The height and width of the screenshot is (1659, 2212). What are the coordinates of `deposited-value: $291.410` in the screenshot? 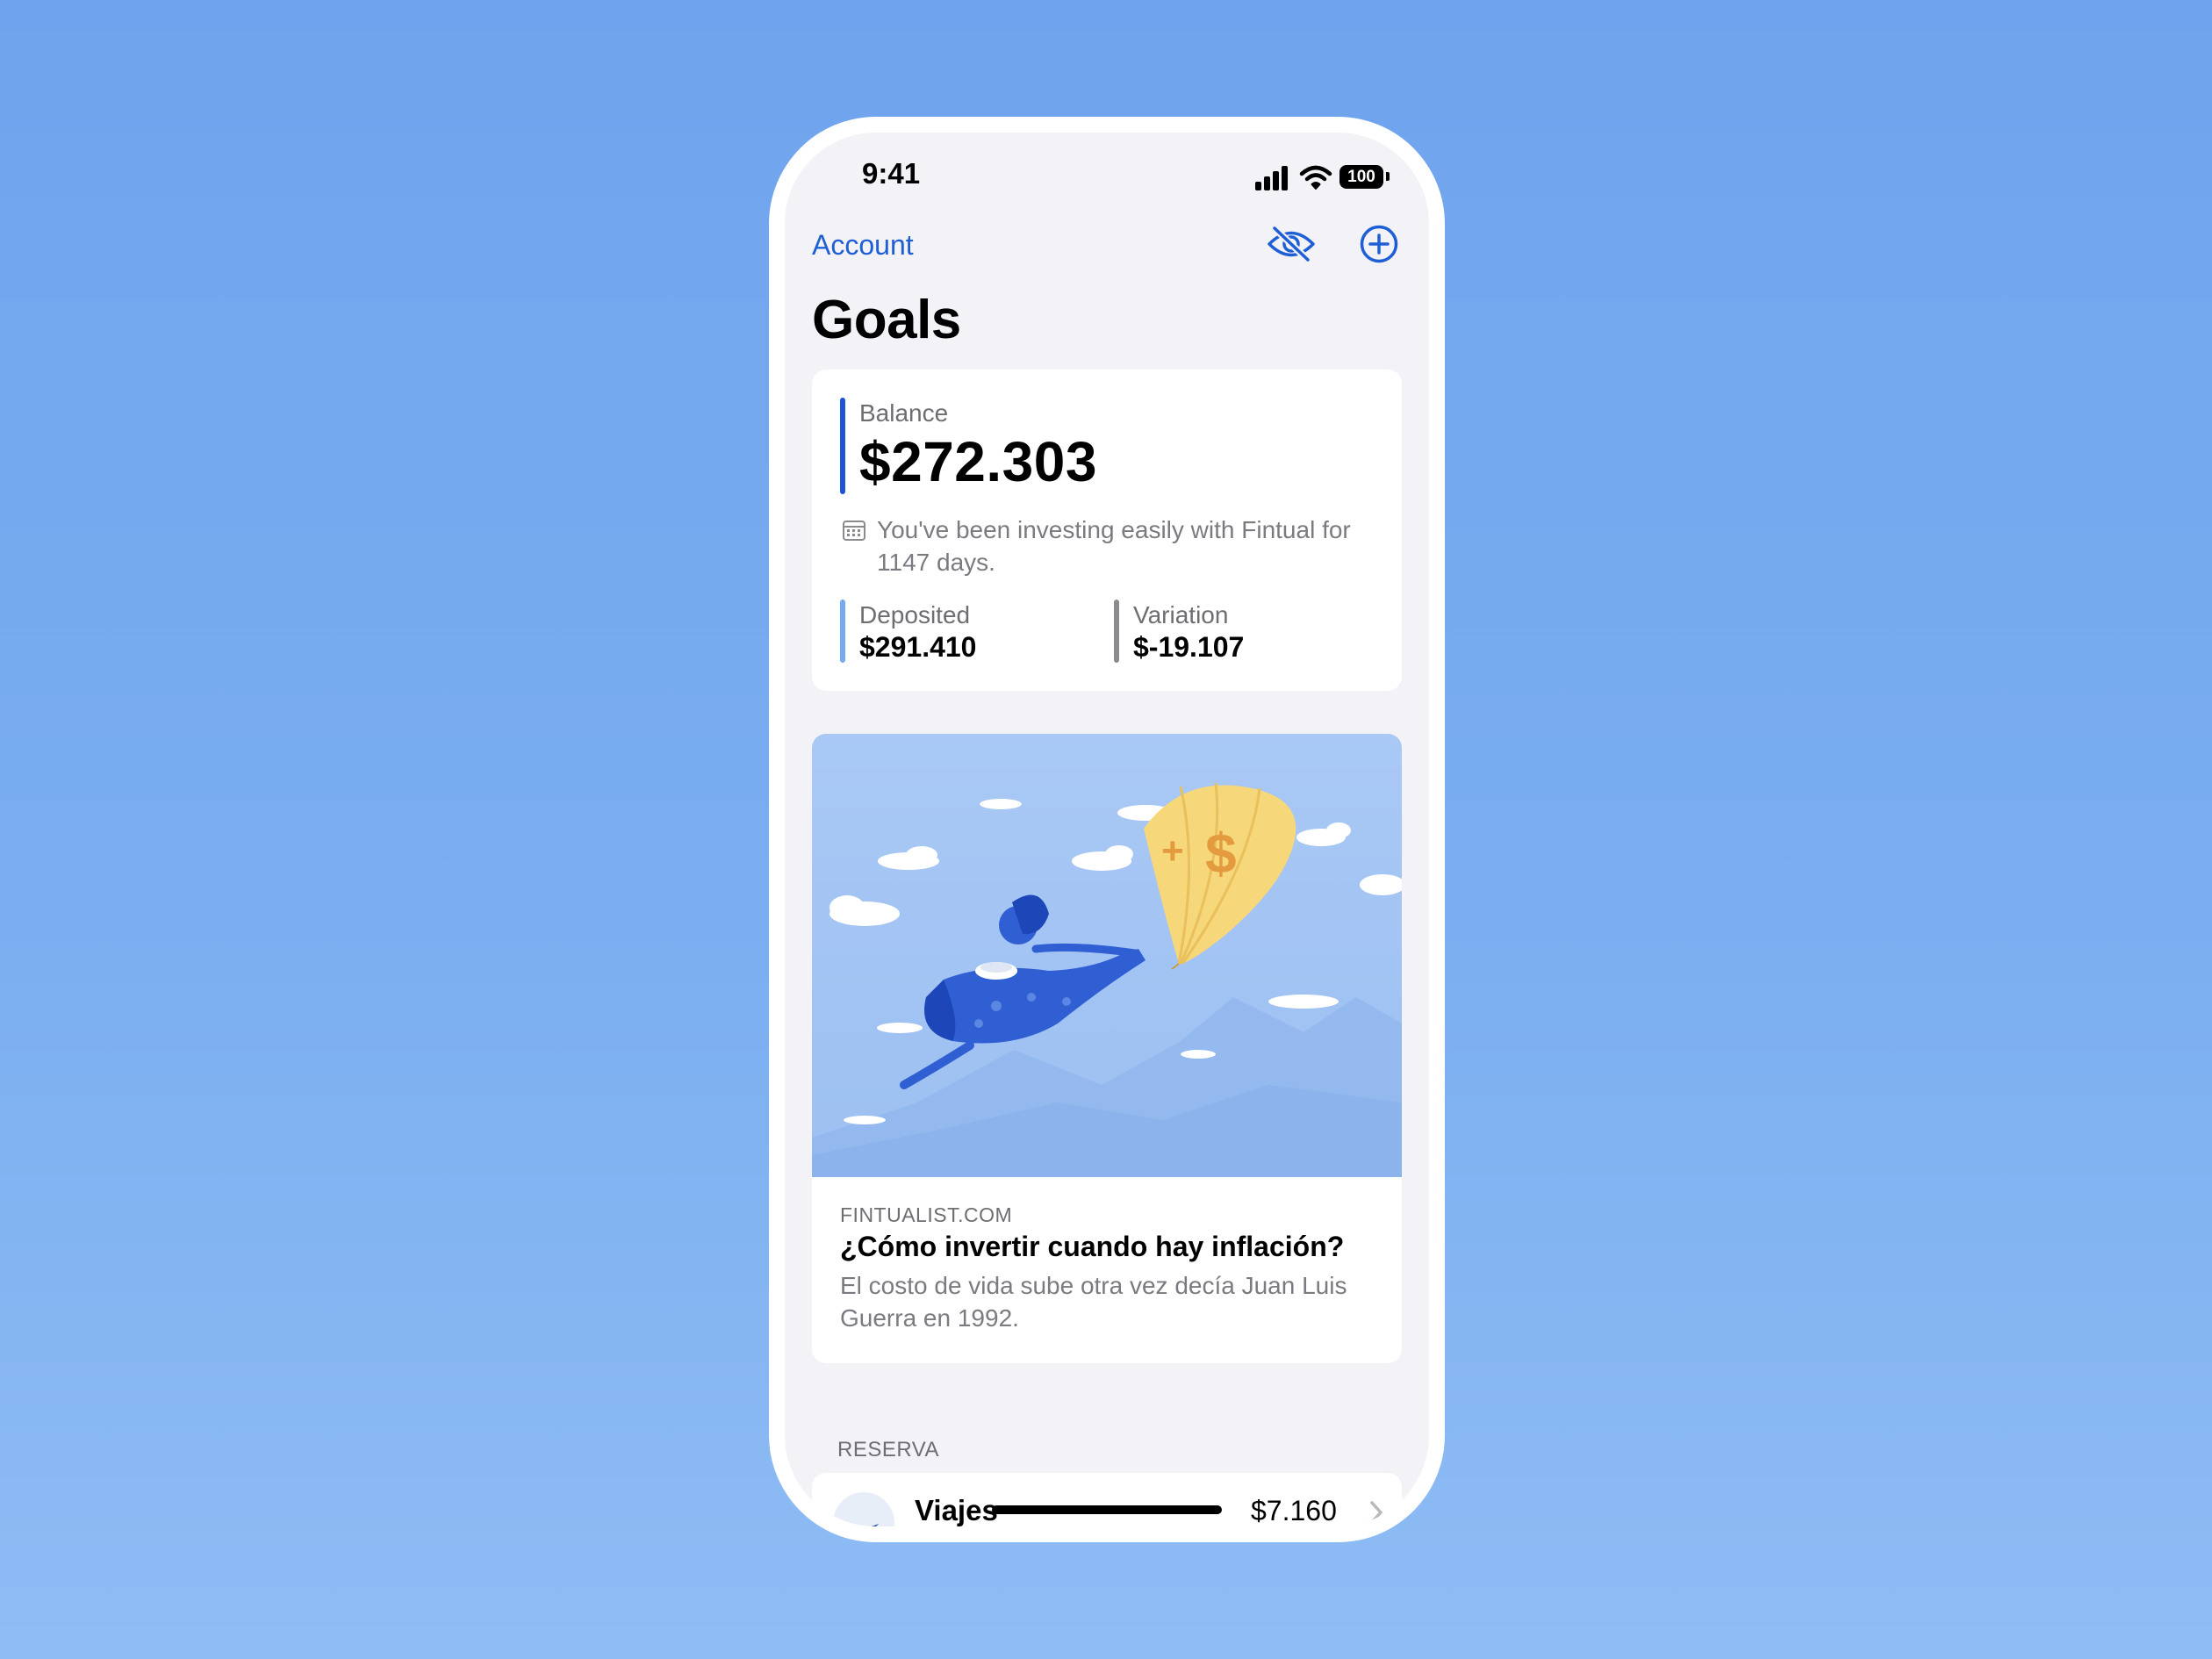 It's located at (918, 647).